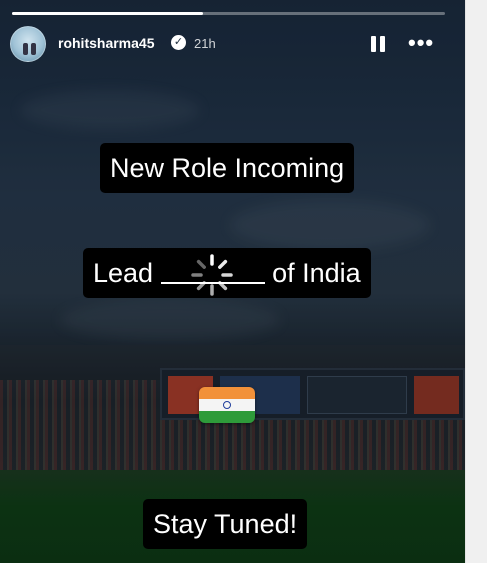  What do you see at coordinates (476, 281) in the screenshot?
I see `page-side-margin` at bounding box center [476, 281].